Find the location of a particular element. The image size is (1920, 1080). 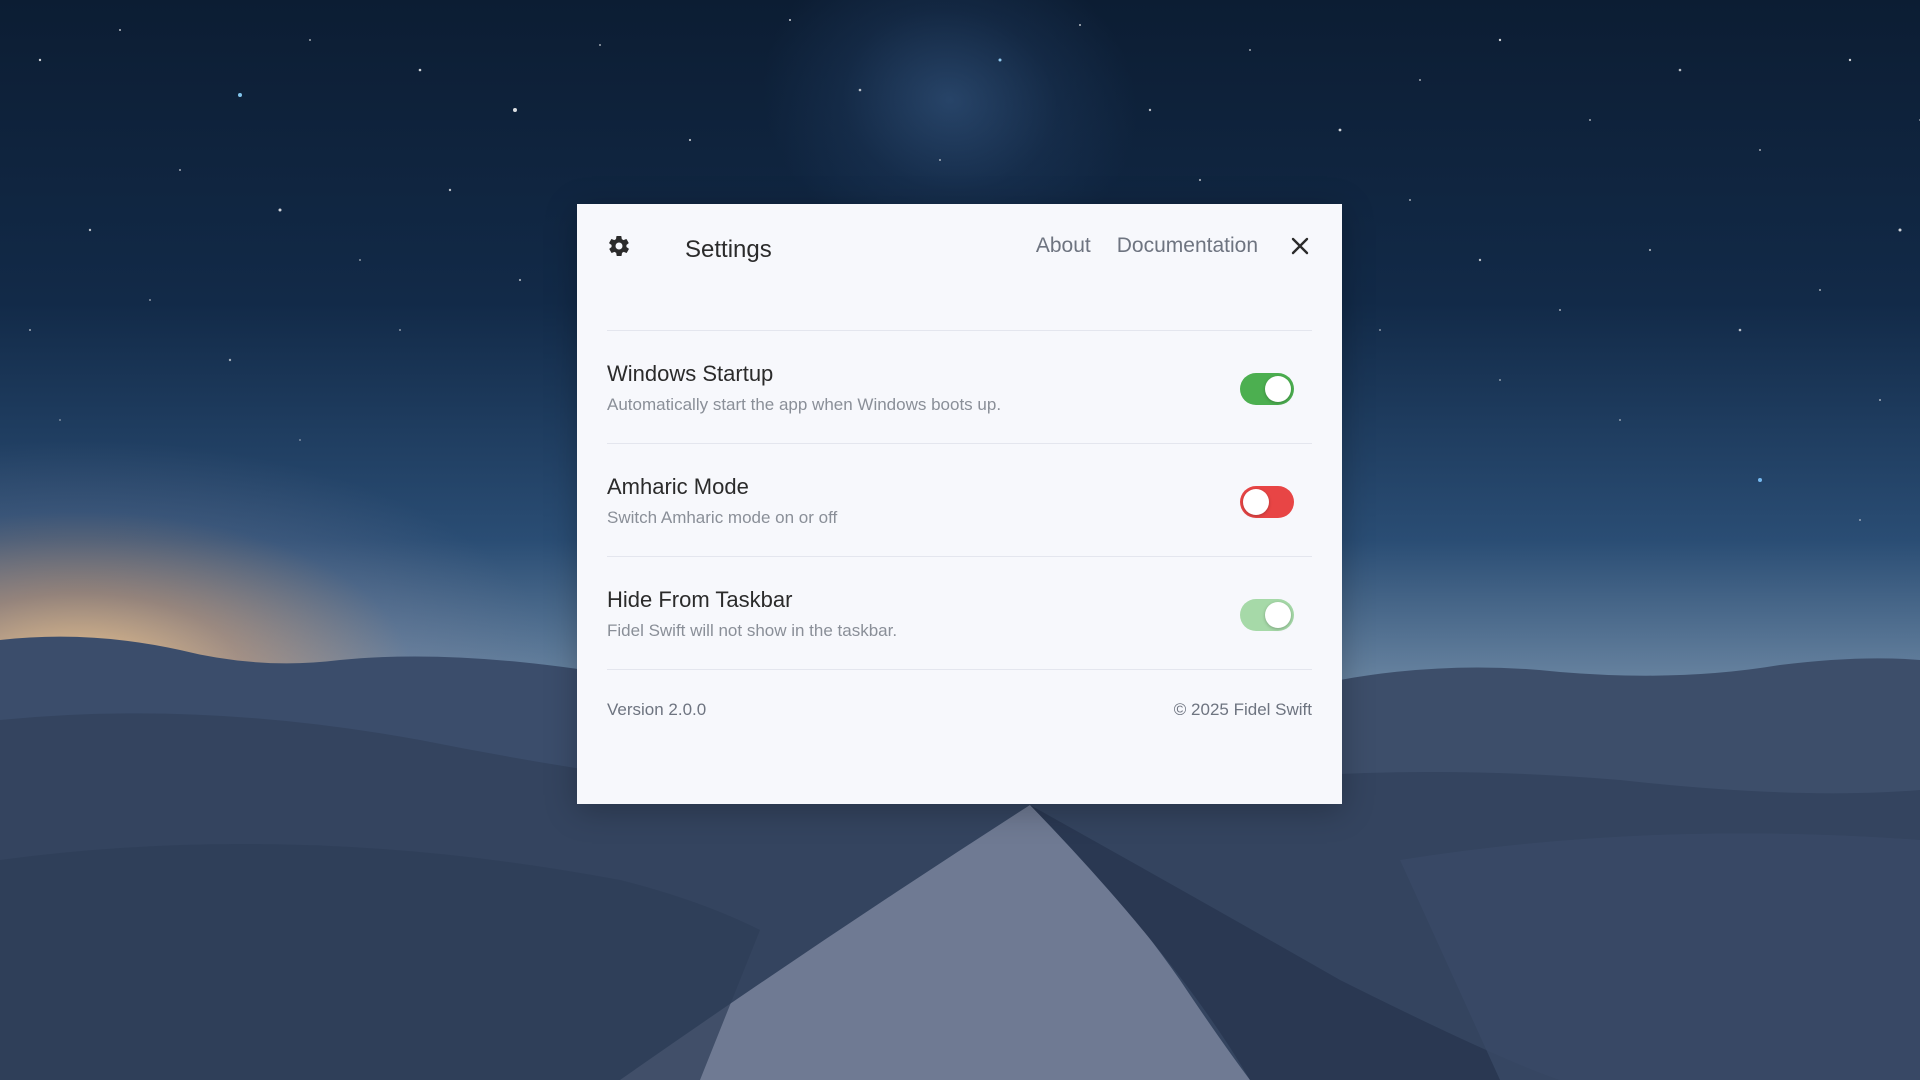

header-nav: About Documentation is located at coordinates (1147, 246).